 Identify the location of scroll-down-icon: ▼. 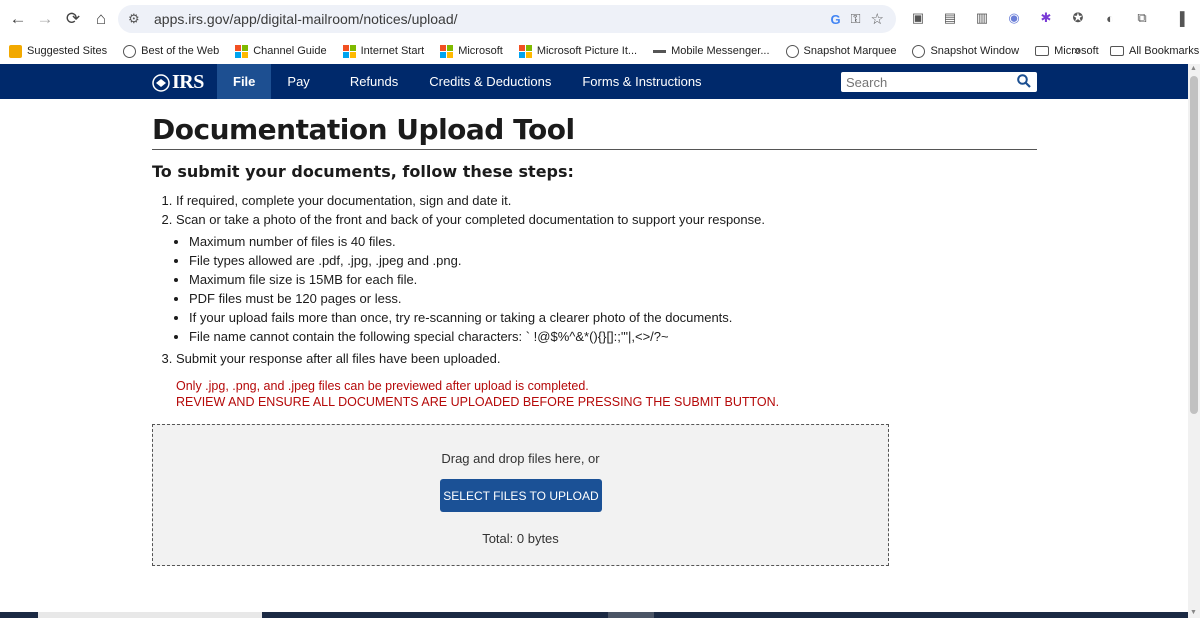
(1193, 612).